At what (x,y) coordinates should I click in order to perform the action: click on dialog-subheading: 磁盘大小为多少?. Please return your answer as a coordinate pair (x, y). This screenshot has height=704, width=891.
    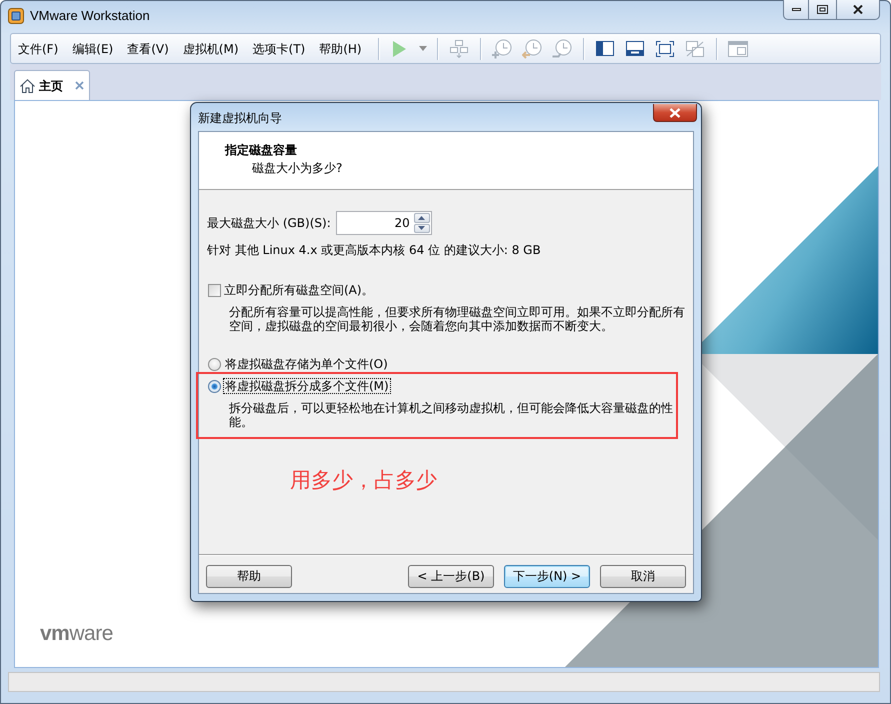
    Looking at the image, I should click on (297, 168).